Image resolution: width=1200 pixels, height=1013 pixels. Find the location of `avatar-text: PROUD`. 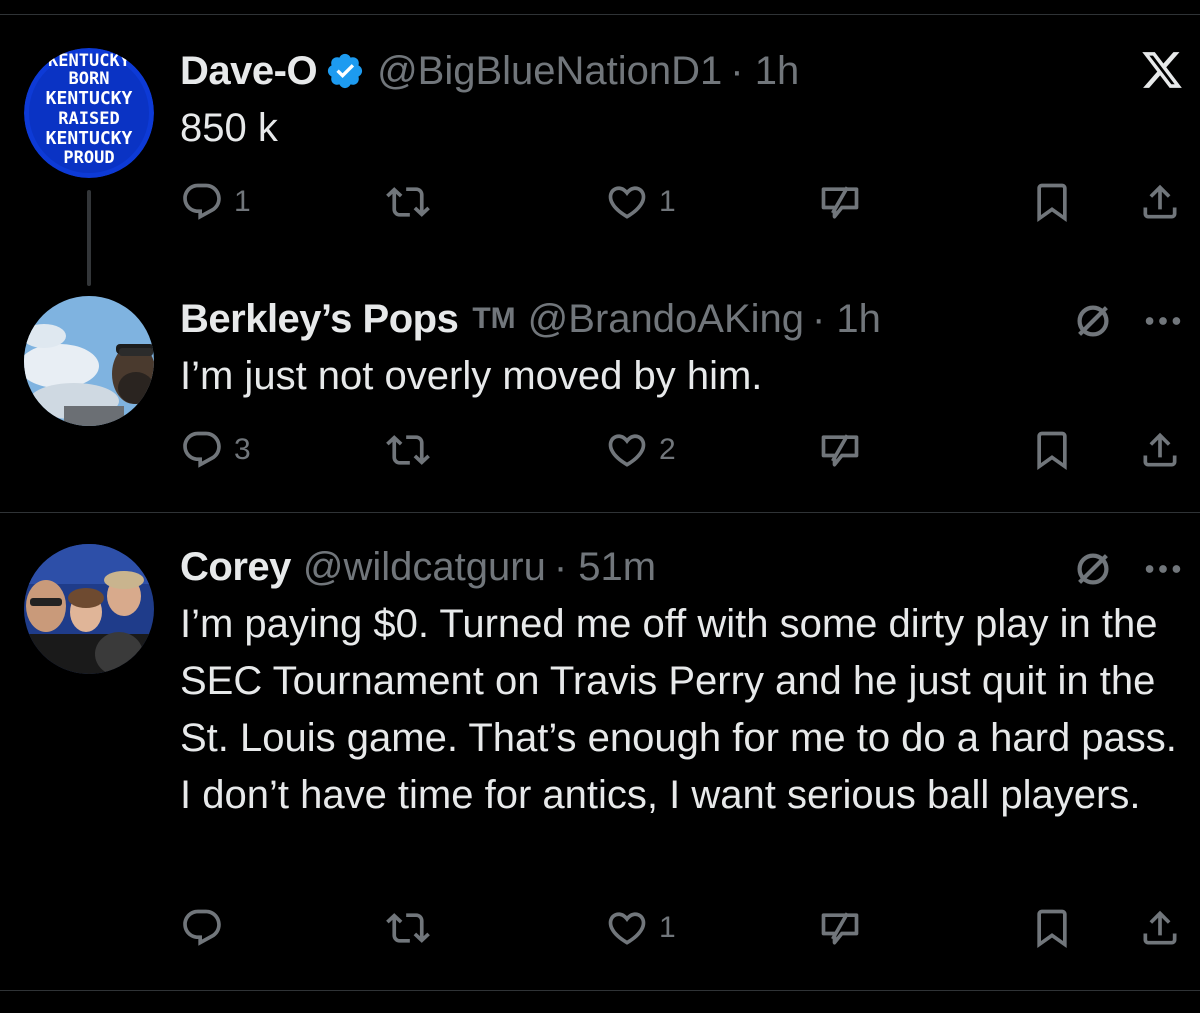

avatar-text: PROUD is located at coordinates (88, 158).